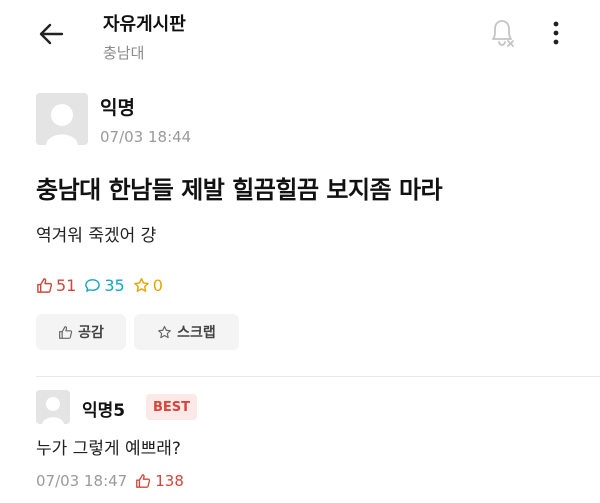 The height and width of the screenshot is (503, 600). Describe the element at coordinates (91, 333) in the screenshot. I see `like-button-label: 공감` at that location.